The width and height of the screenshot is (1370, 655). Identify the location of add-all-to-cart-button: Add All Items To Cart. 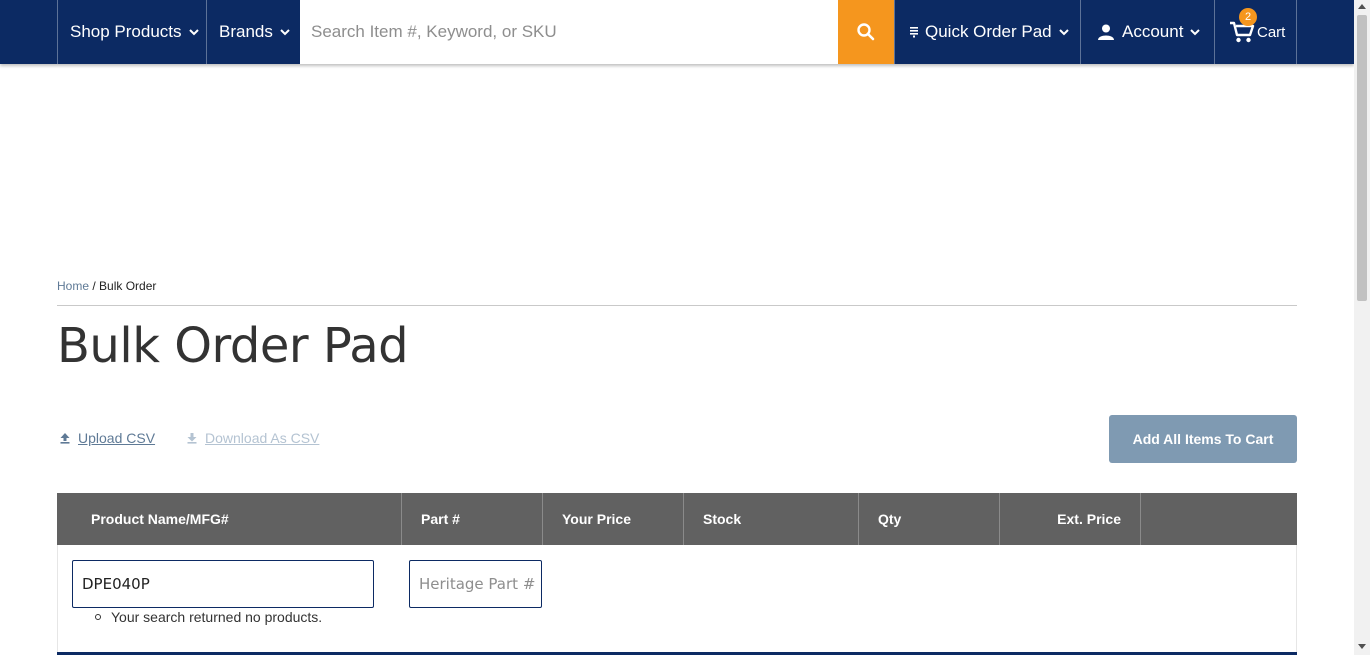
(1203, 439).